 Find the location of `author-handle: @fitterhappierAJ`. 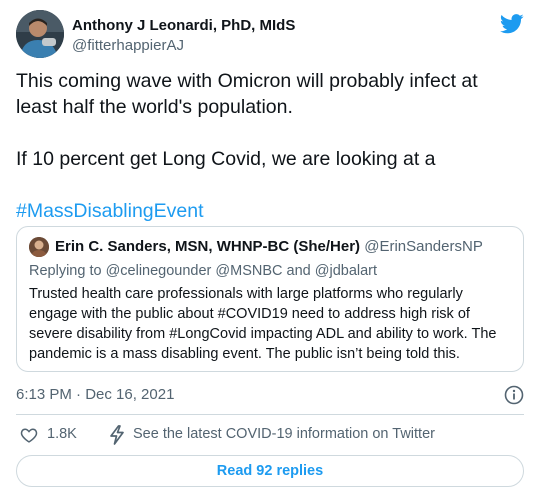

author-handle: @fitterhappierAJ is located at coordinates (183, 46).